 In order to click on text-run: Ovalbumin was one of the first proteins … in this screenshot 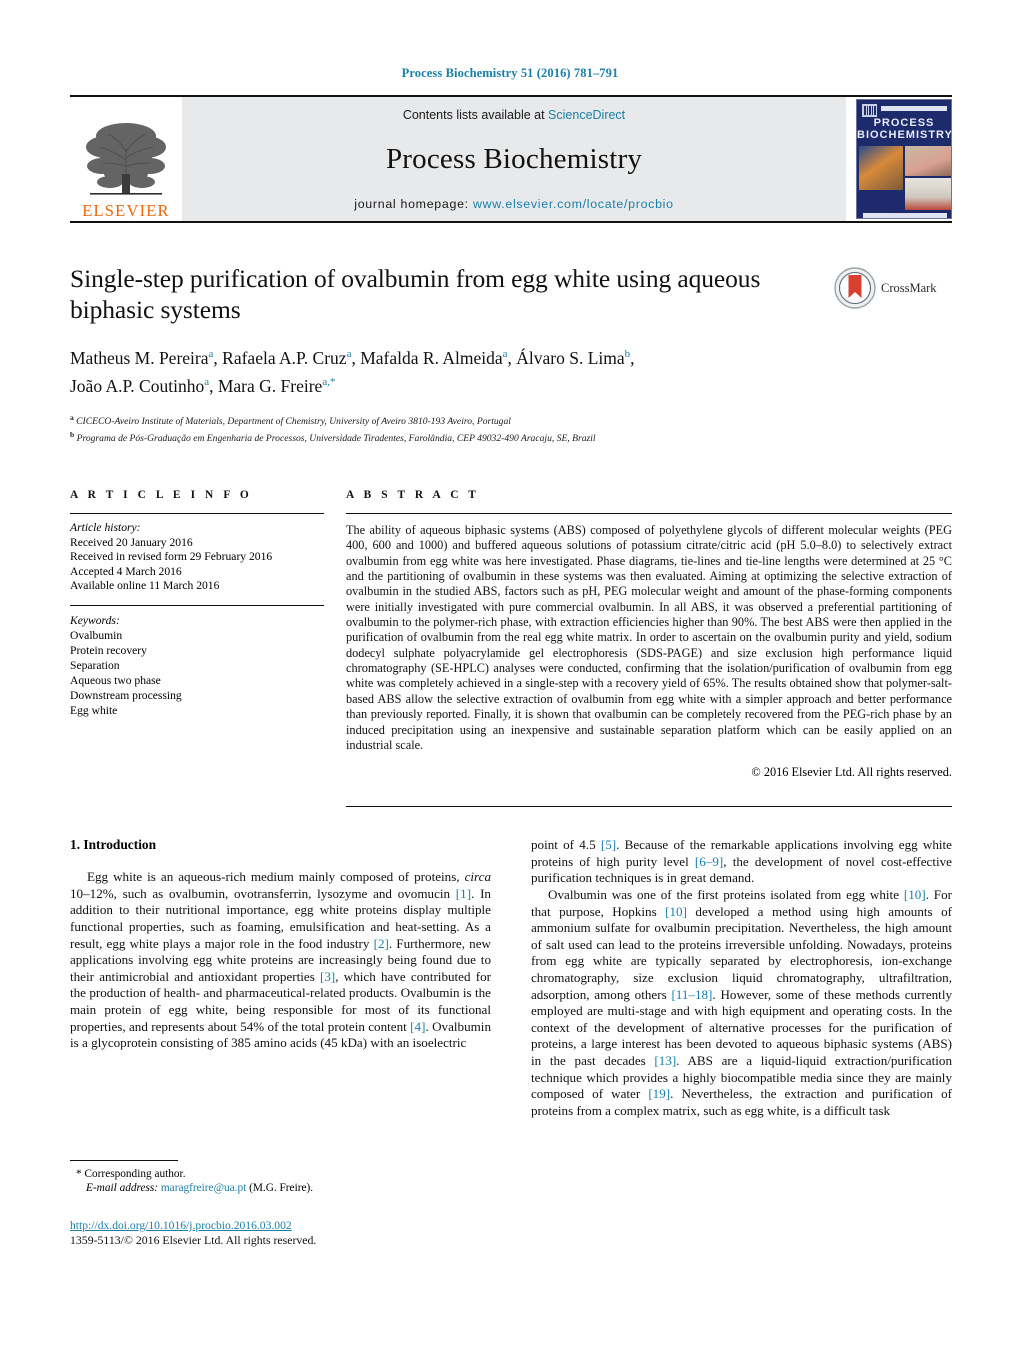, I will do `click(726, 894)`.